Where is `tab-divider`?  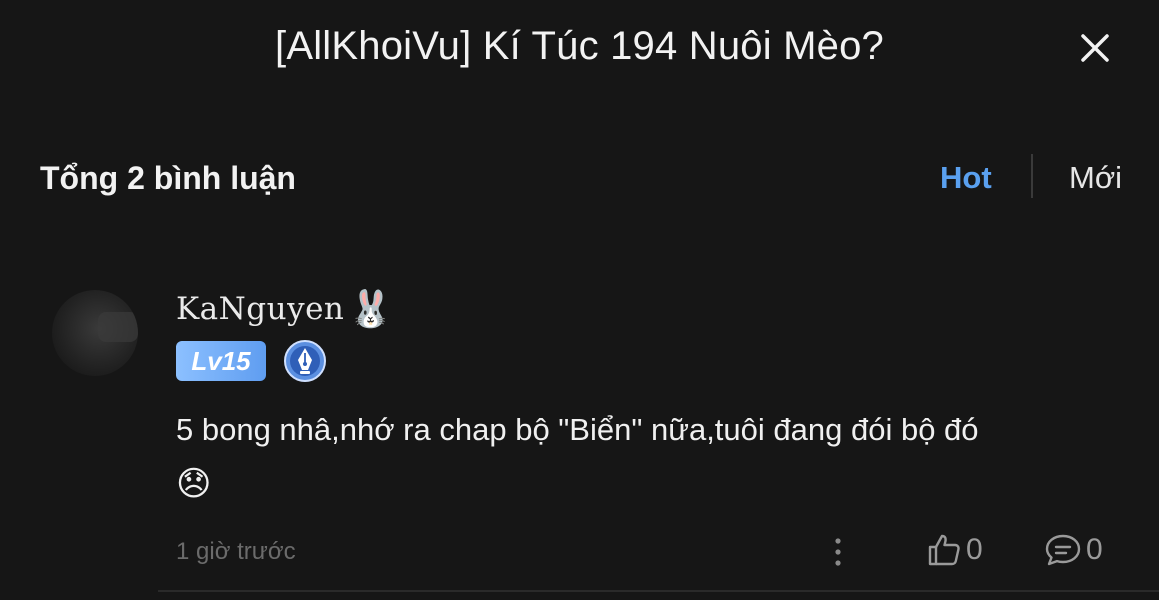 tab-divider is located at coordinates (1032, 176).